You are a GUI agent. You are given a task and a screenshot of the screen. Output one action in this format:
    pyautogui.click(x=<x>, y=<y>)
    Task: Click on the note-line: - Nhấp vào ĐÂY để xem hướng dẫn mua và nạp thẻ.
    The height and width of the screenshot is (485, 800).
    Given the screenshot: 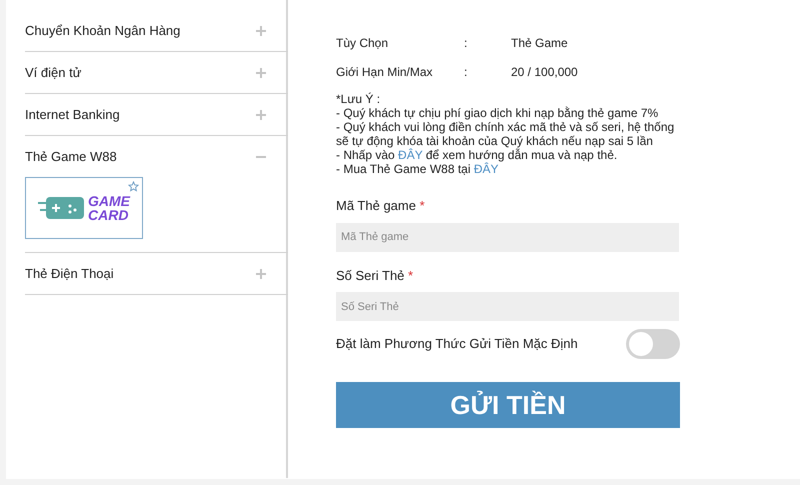 What is the action you would take?
    pyautogui.click(x=477, y=155)
    